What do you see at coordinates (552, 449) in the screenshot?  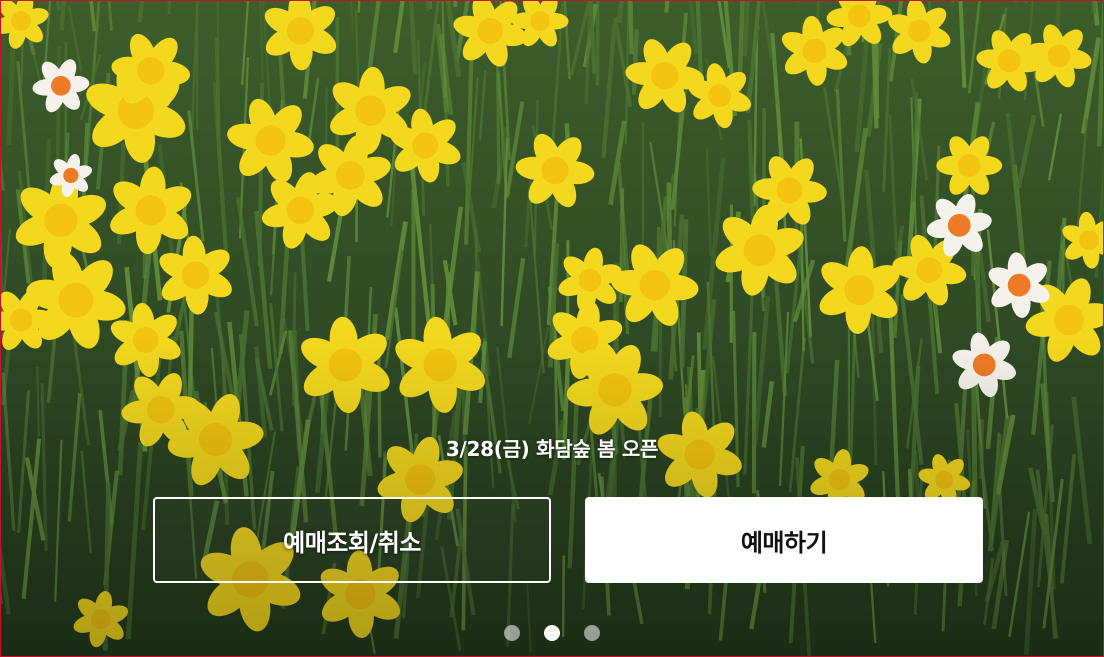 I see `hero-caption: 3/28(금) 화담숲 봄 오픈` at bounding box center [552, 449].